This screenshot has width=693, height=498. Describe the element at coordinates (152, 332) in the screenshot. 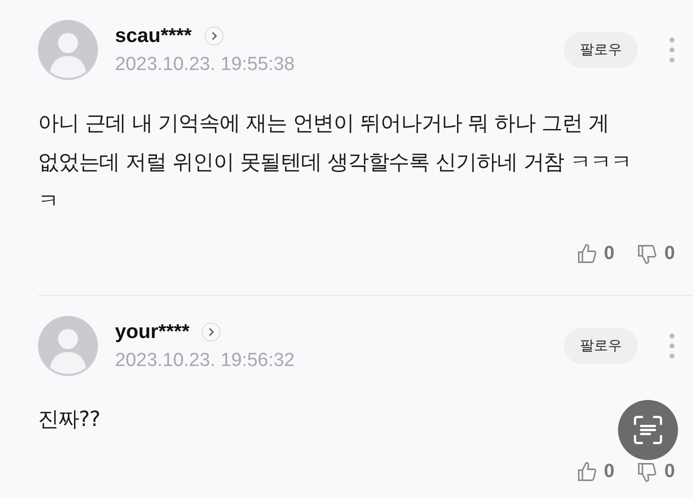

I see `username: your****` at that location.